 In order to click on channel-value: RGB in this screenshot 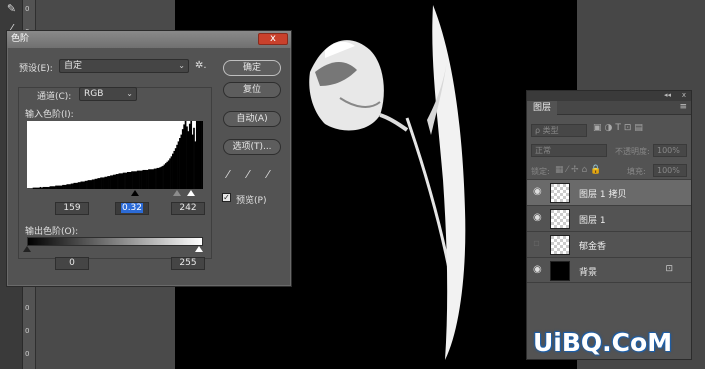, I will do `click(94, 94)`.